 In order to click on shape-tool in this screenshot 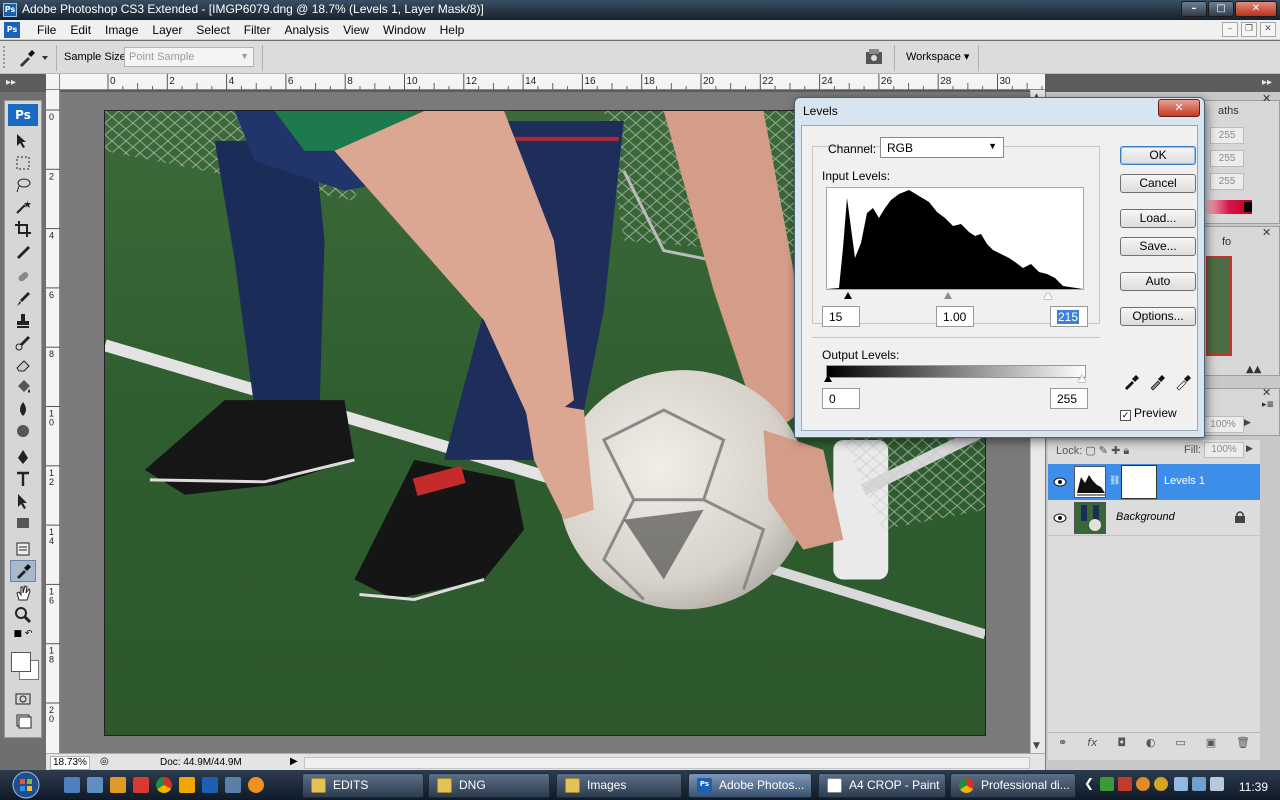, I will do `click(23, 523)`.